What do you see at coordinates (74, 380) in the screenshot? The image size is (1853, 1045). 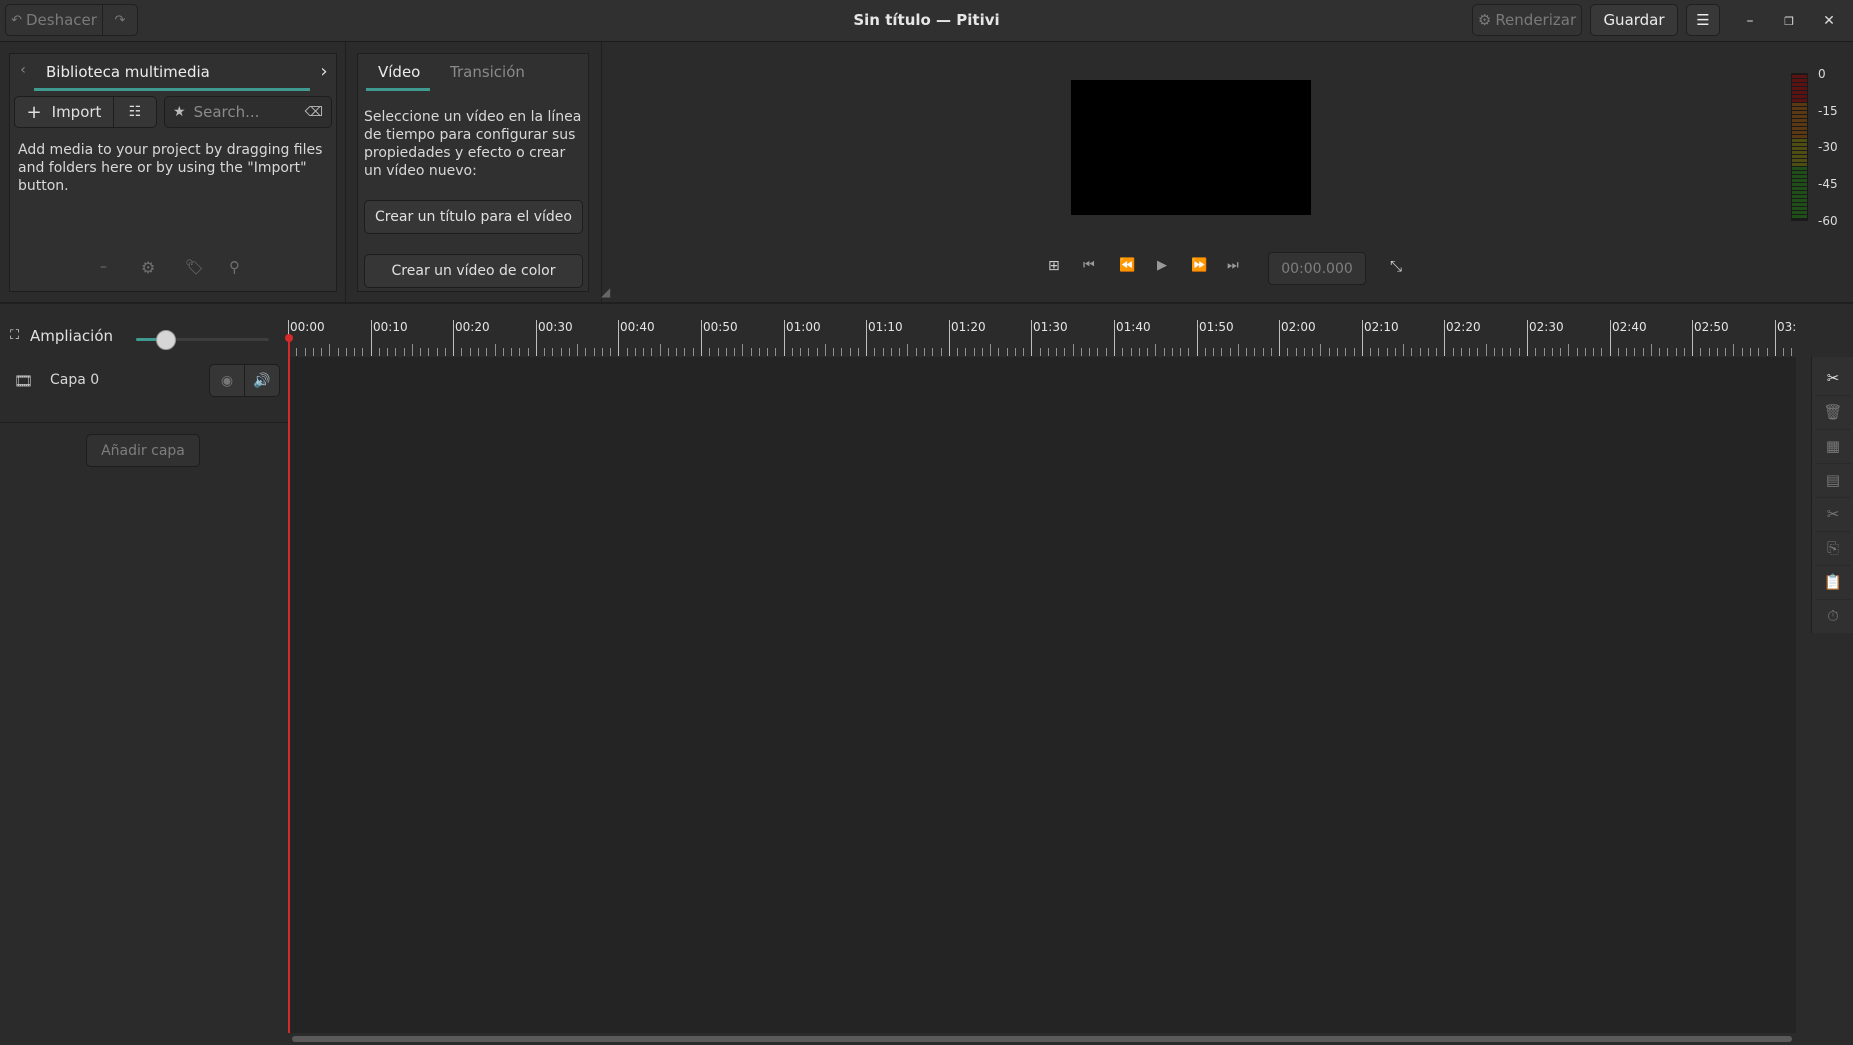 I see `layer-name: Capa 0` at bounding box center [74, 380].